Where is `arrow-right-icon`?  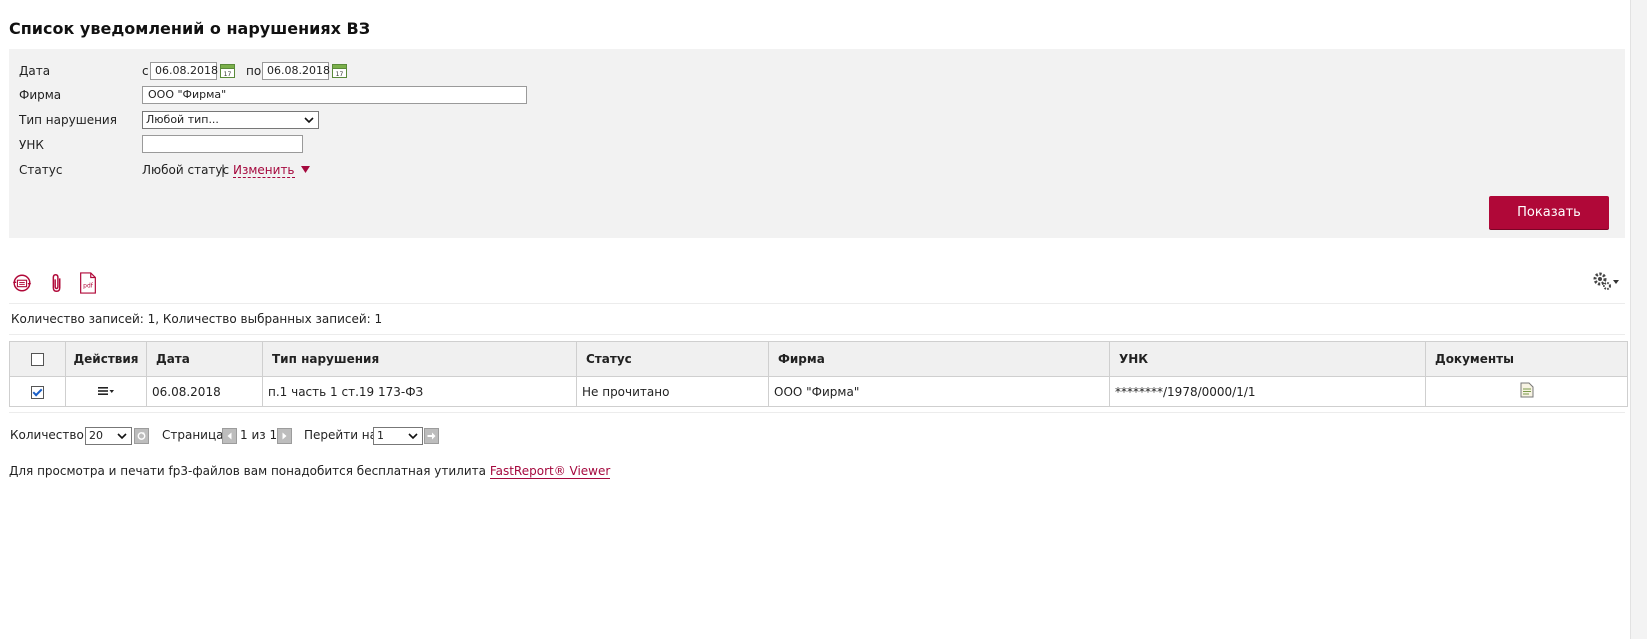 arrow-right-icon is located at coordinates (431, 436).